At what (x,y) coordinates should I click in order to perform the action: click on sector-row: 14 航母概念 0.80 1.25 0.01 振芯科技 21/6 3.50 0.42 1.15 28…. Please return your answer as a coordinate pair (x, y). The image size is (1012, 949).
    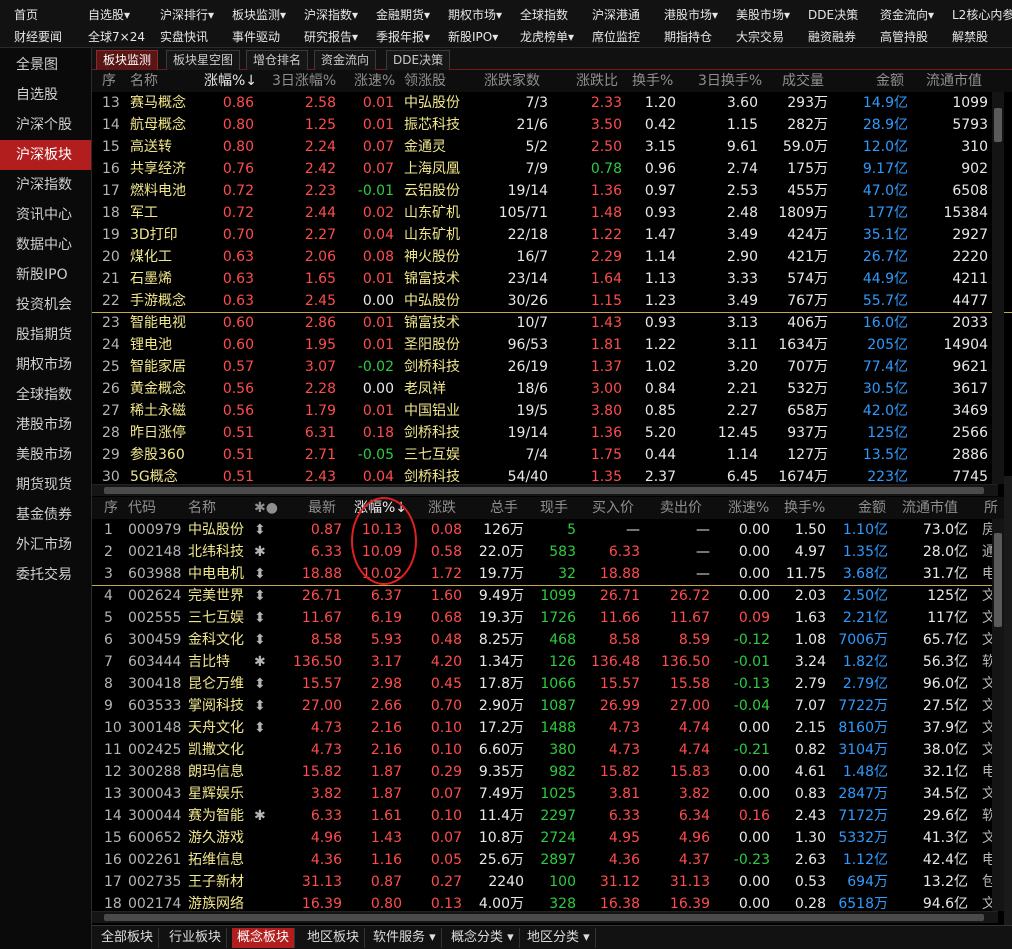
    Looking at the image, I should click on (552, 125).